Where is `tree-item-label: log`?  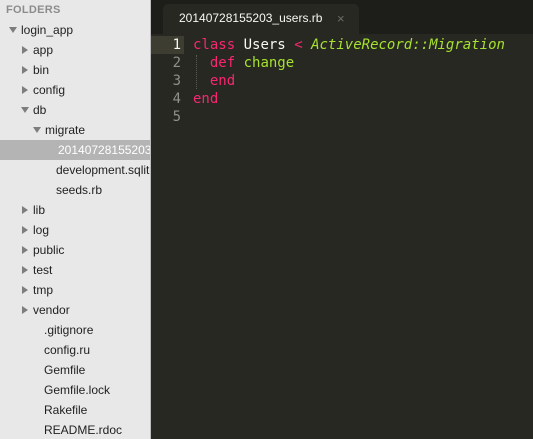
tree-item-label: log is located at coordinates (41, 230).